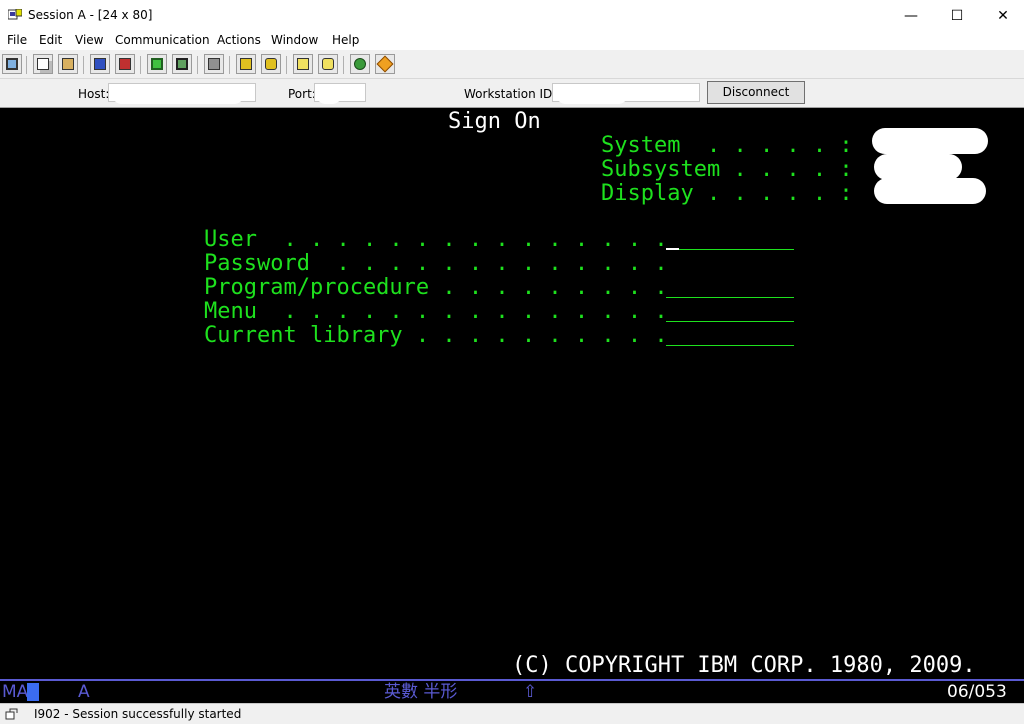 This screenshot has width=1024, height=724. What do you see at coordinates (162, 40) in the screenshot?
I see `menu-communication: Communication` at bounding box center [162, 40].